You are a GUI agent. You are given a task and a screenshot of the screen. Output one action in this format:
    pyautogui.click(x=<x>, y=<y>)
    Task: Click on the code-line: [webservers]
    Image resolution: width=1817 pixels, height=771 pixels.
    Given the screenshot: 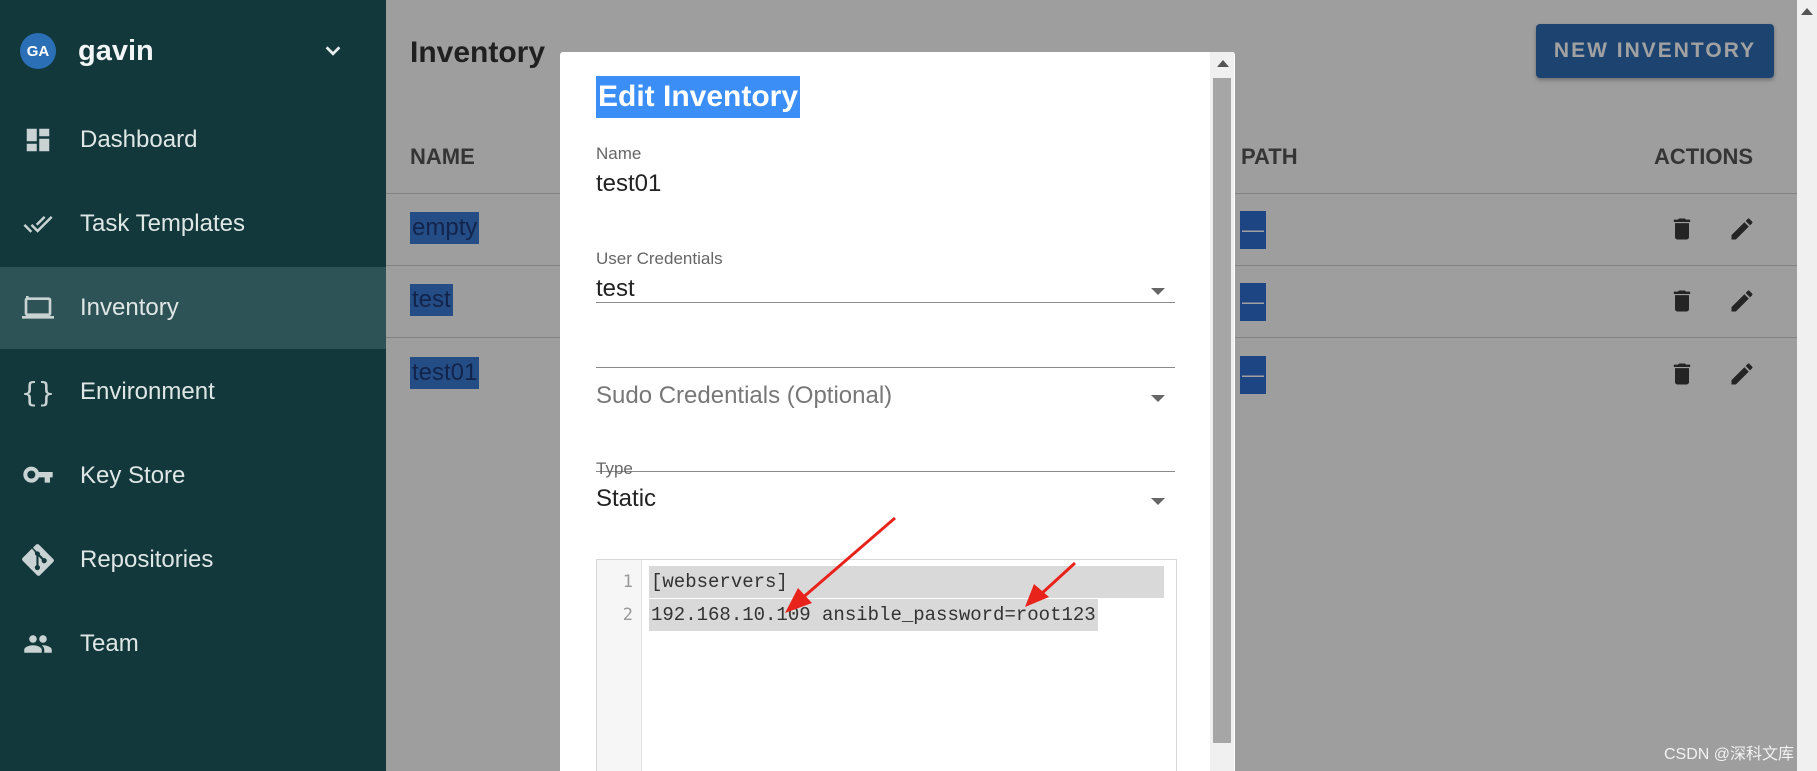 What is the action you would take?
    pyautogui.click(x=906, y=582)
    